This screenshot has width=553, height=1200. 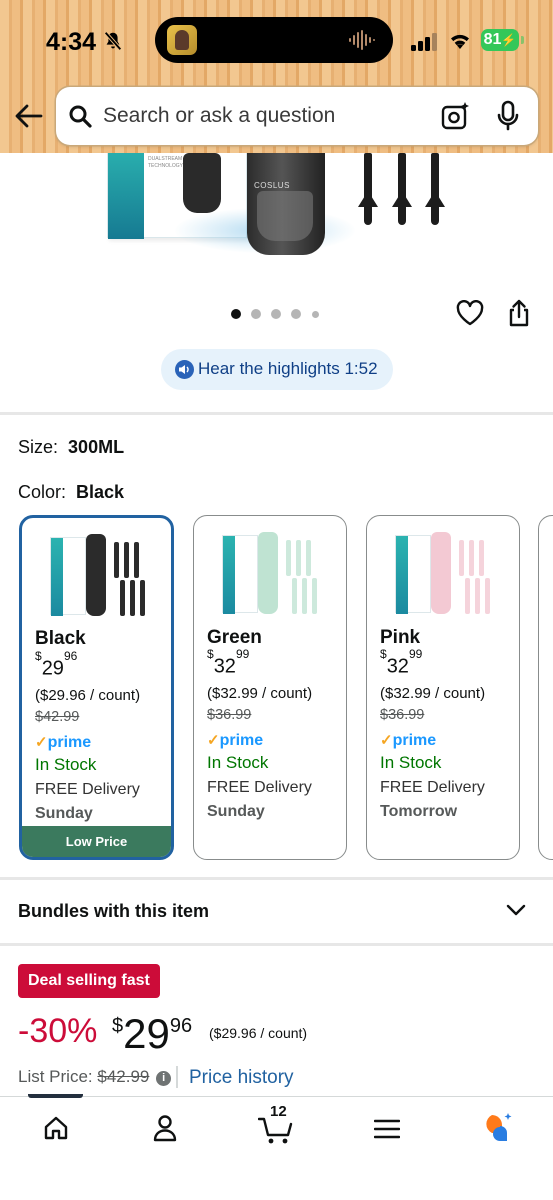 What do you see at coordinates (234, 637) in the screenshot?
I see `variant-name: Green` at bounding box center [234, 637].